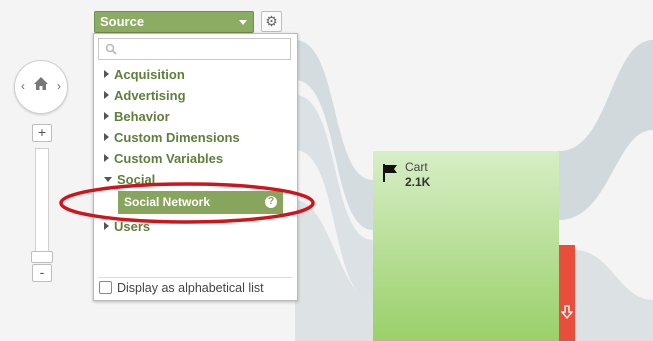 The height and width of the screenshot is (341, 653). I want to click on gear-icon: ⚙, so click(271, 21).